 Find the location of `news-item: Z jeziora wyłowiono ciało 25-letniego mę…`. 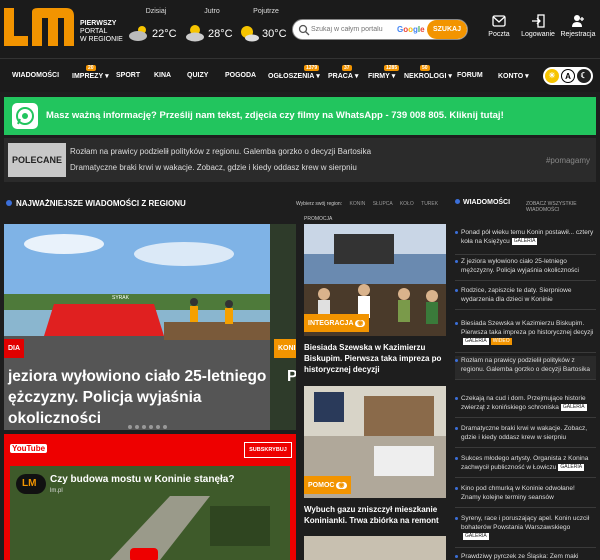

news-item: Z jeziora wyłowiono ciało 25-letniego mę… is located at coordinates (525, 269).